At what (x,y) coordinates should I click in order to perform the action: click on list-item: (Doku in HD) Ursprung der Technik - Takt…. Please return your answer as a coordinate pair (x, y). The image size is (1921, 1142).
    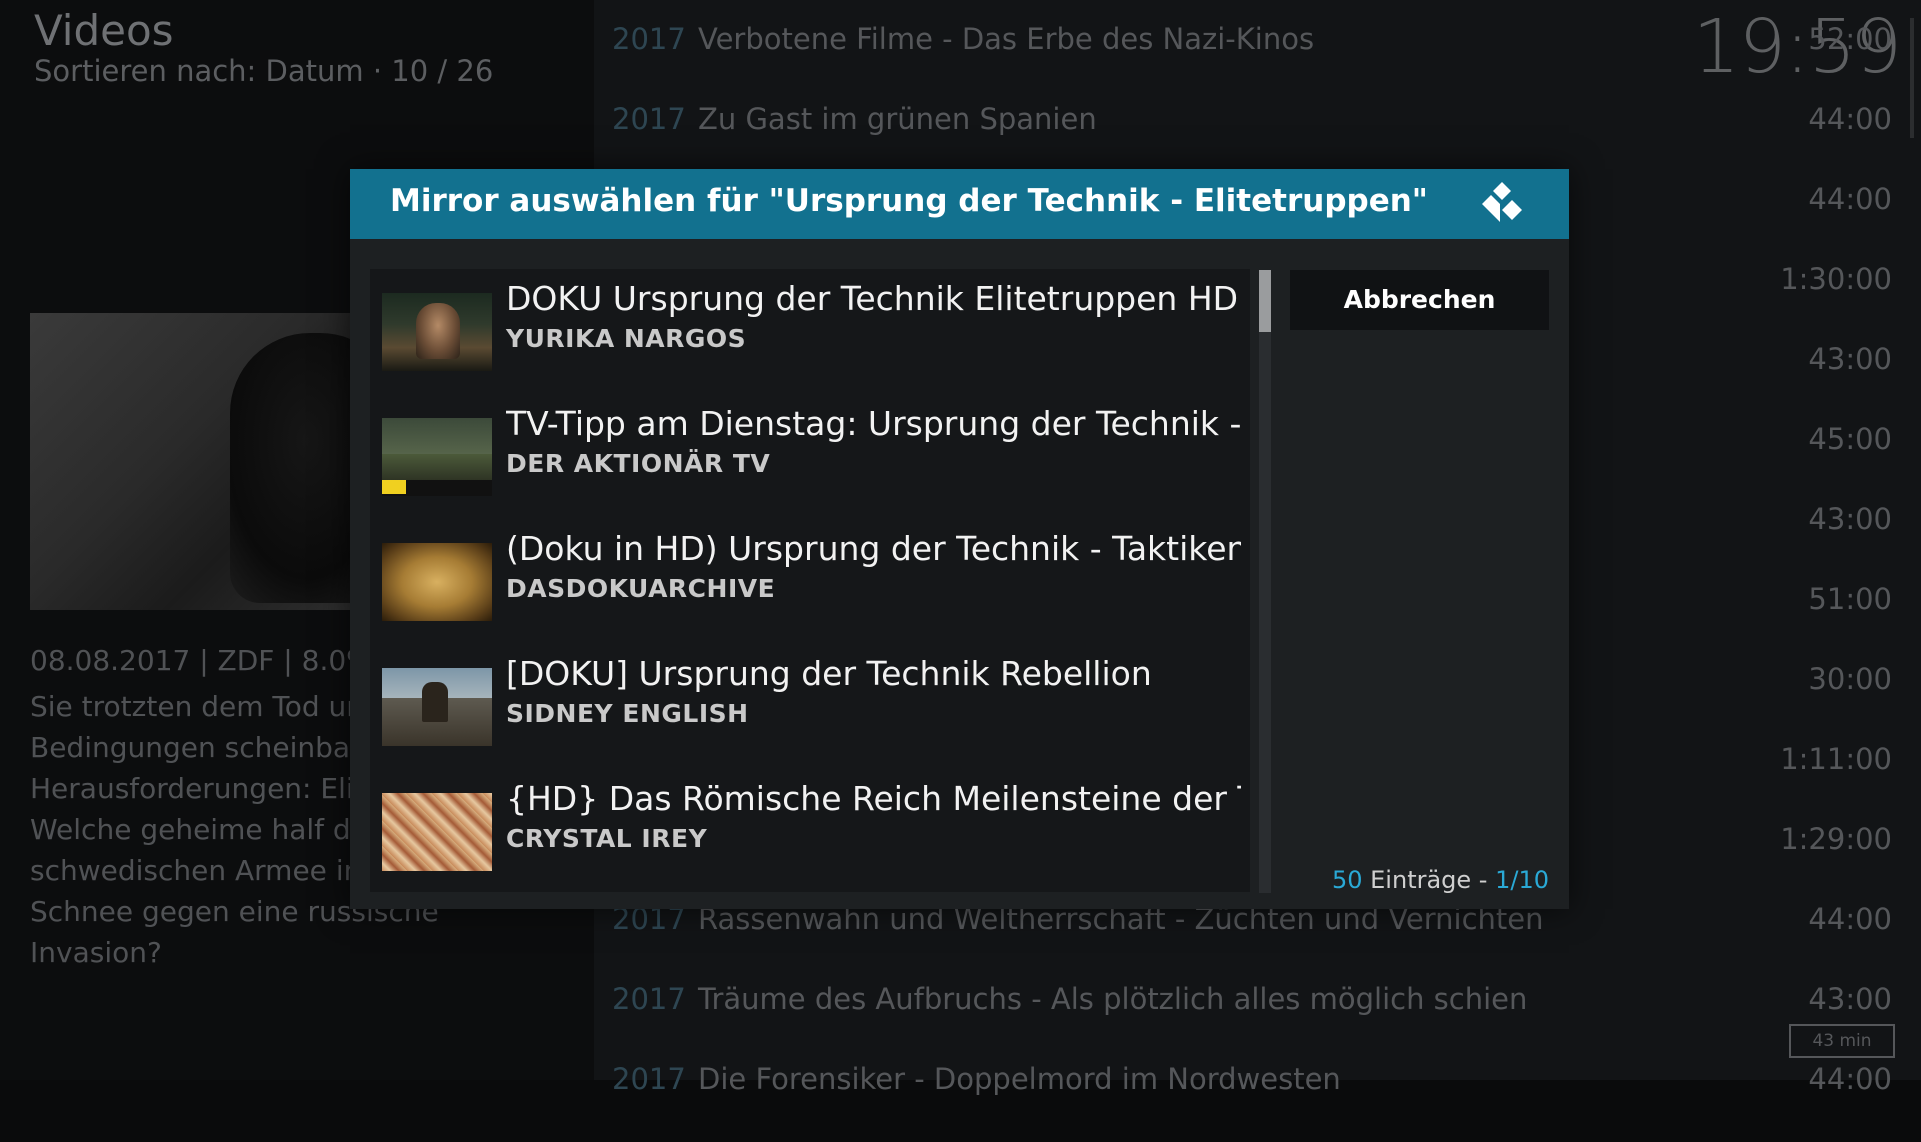
    Looking at the image, I should click on (810, 581).